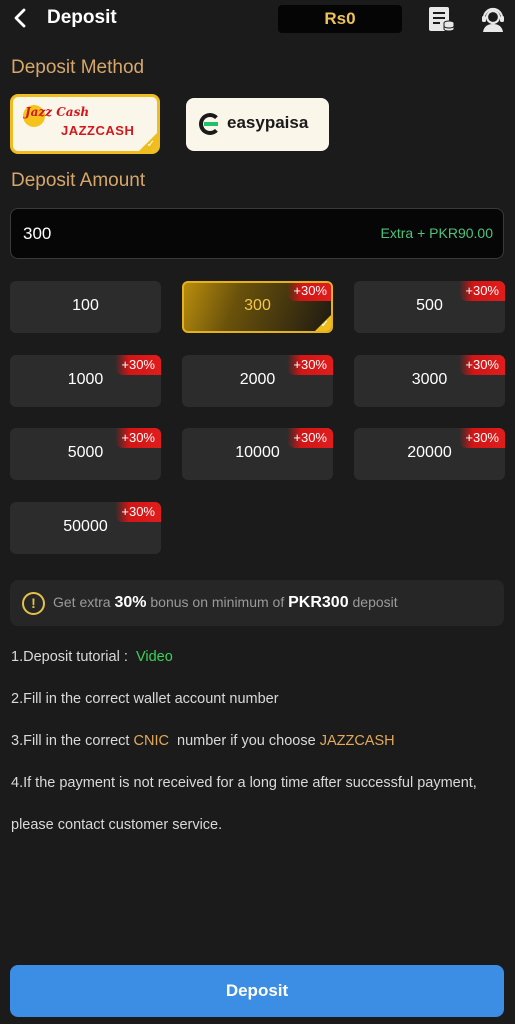 Image resolution: width=515 pixels, height=1024 pixels. I want to click on amount-option-value: 3000, so click(429, 379).